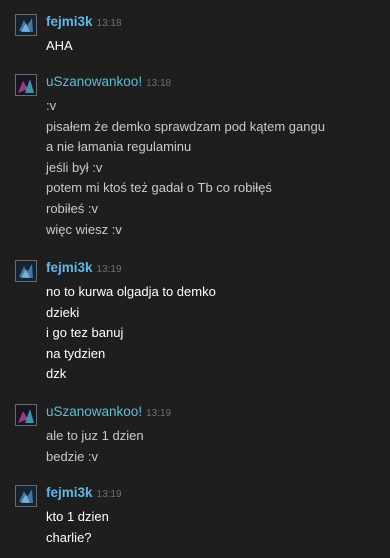 The image size is (390, 558). Describe the element at coordinates (51, 105) in the screenshot. I see `message-line: :v` at that location.